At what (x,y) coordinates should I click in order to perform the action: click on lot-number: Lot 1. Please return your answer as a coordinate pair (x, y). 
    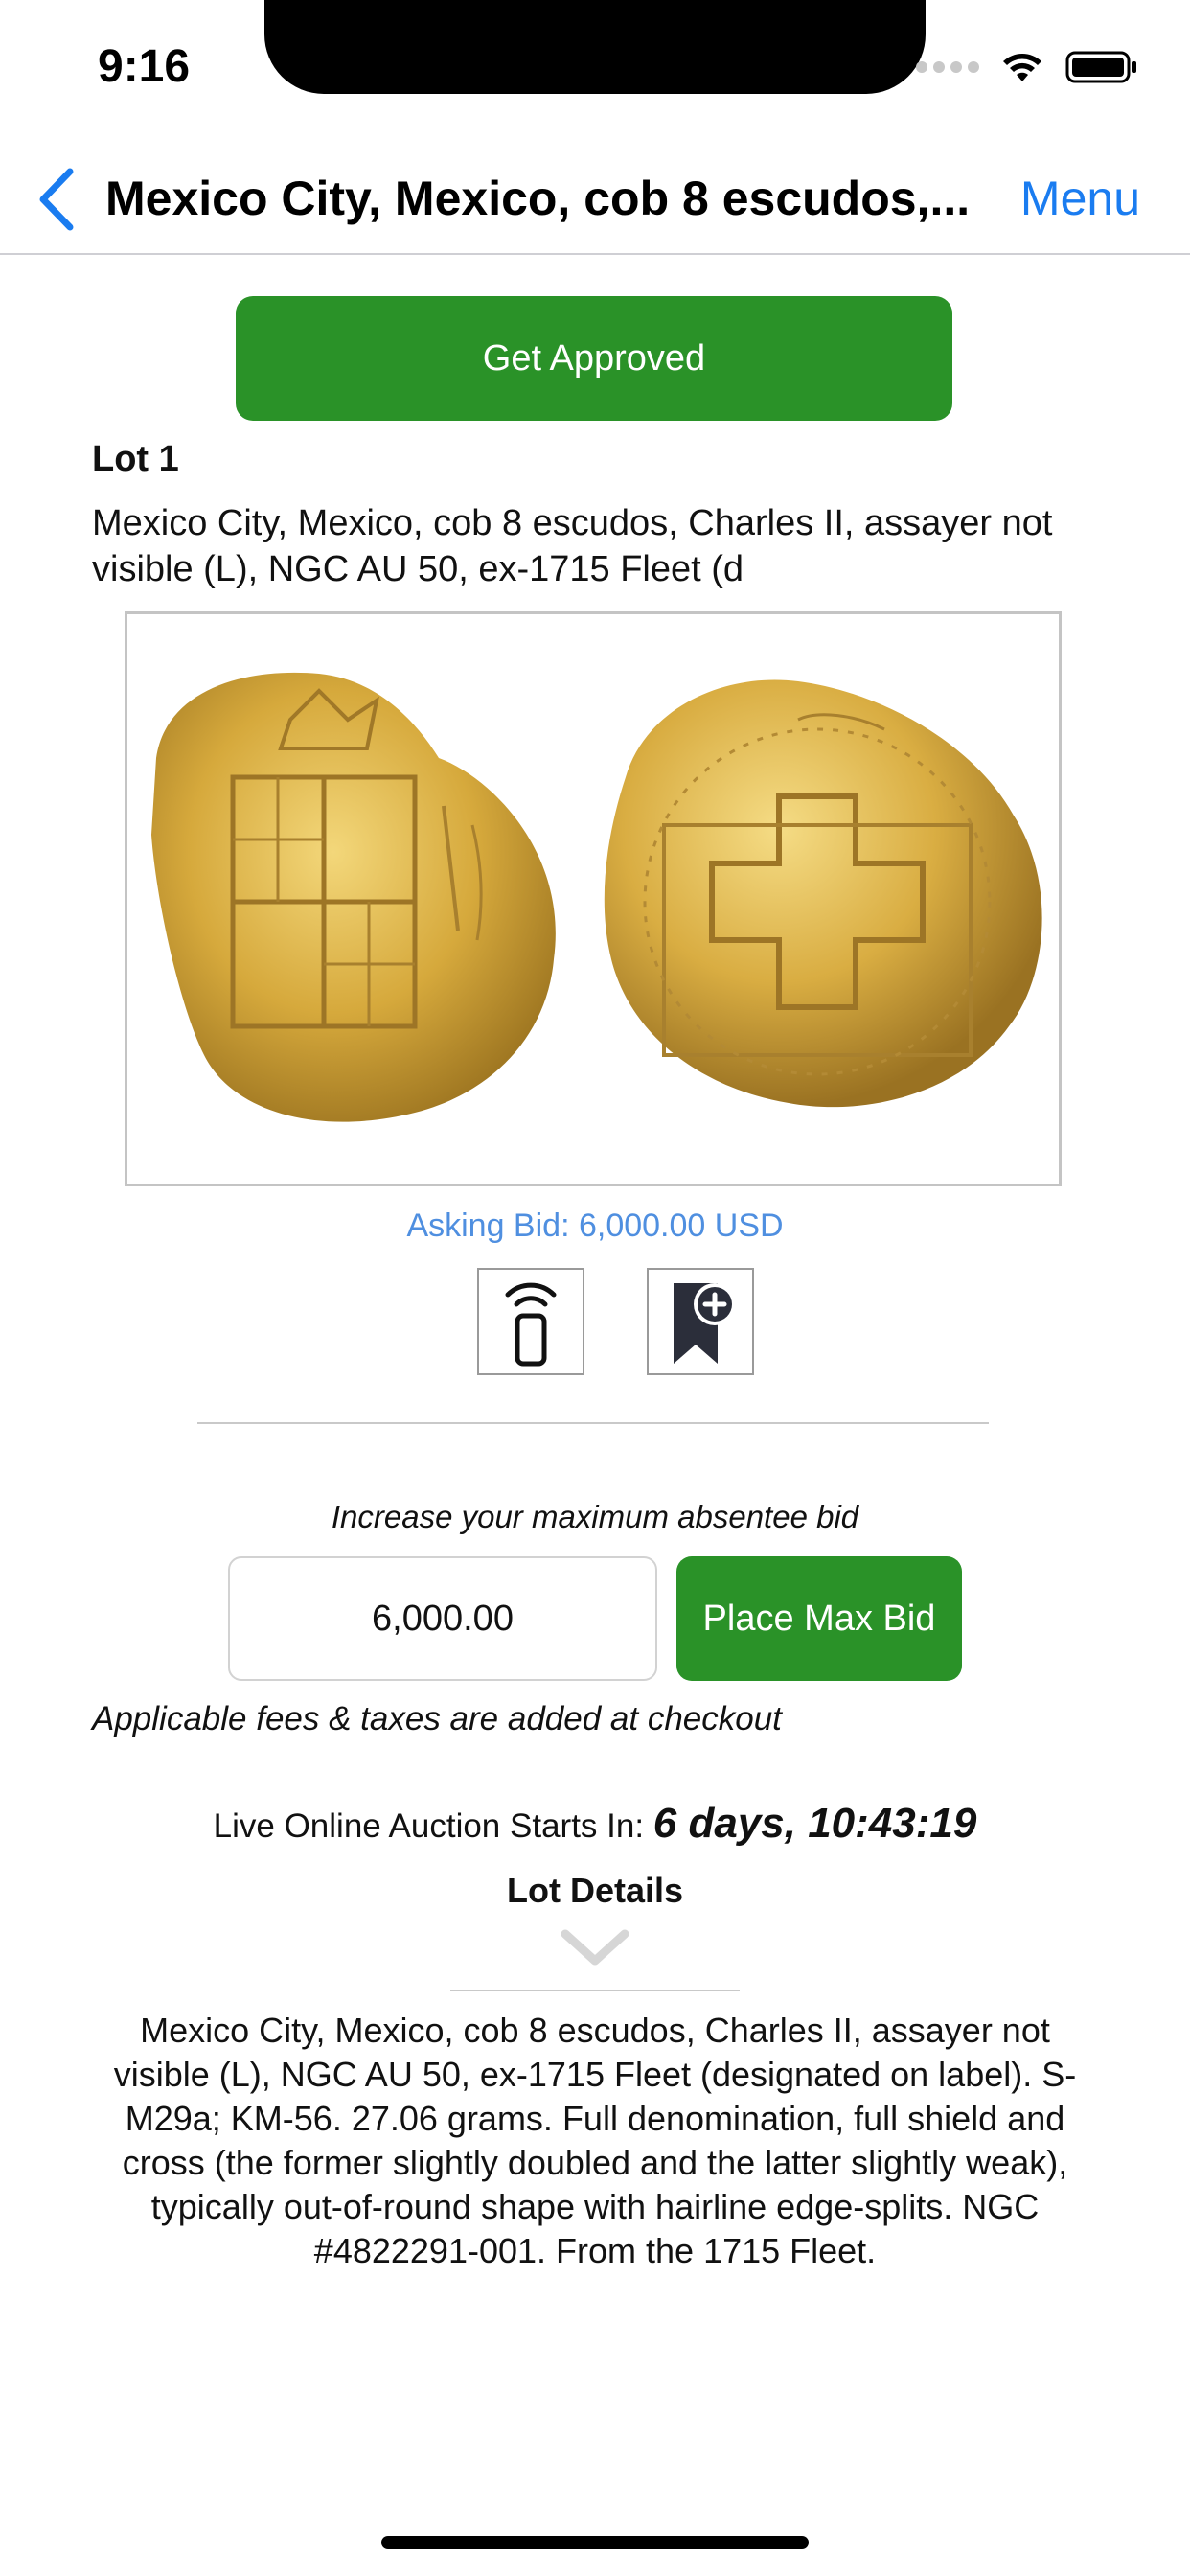
    Looking at the image, I should click on (136, 459).